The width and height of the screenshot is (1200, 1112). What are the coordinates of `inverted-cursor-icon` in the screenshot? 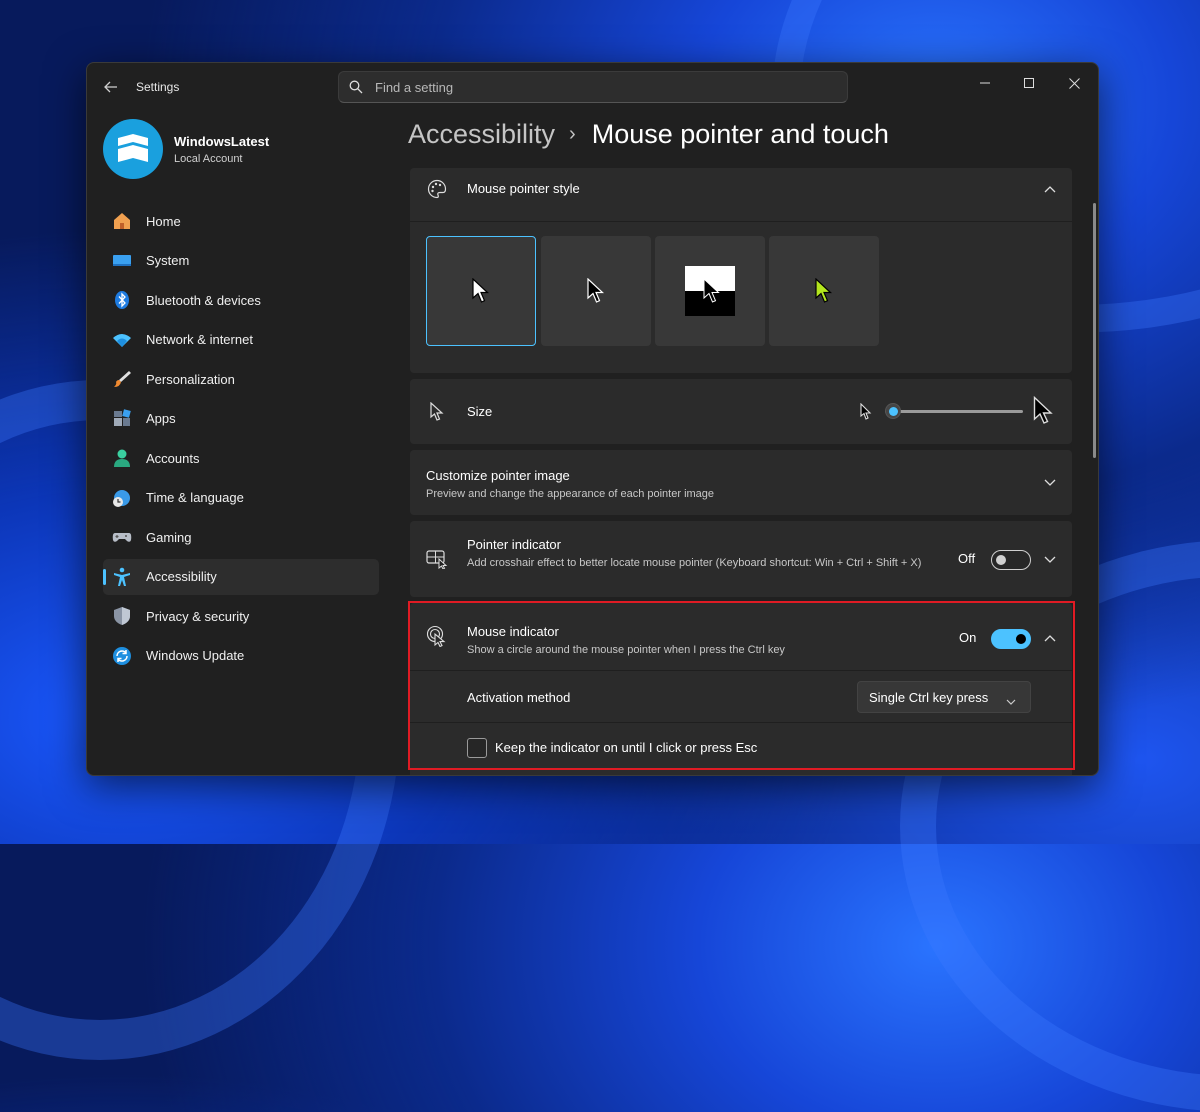 It's located at (710, 291).